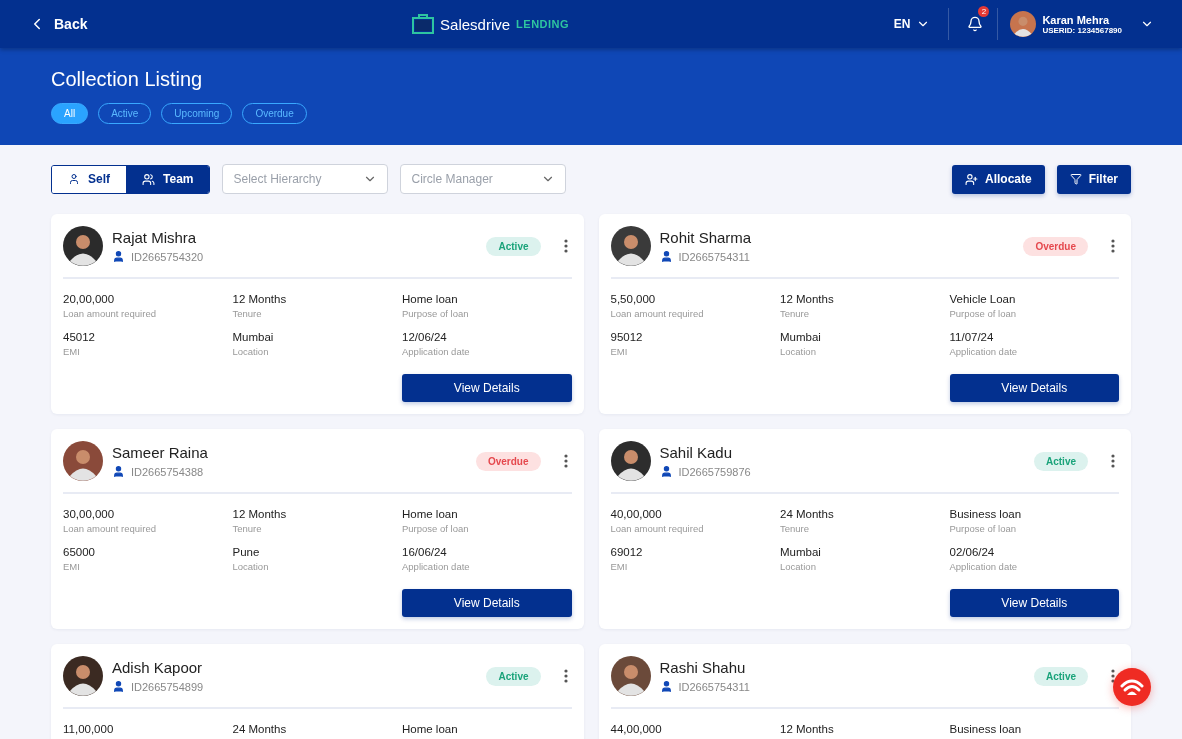 This screenshot has width=1182, height=739. Describe the element at coordinates (636, 729) in the screenshot. I see `field-value: 44,00,000` at that location.